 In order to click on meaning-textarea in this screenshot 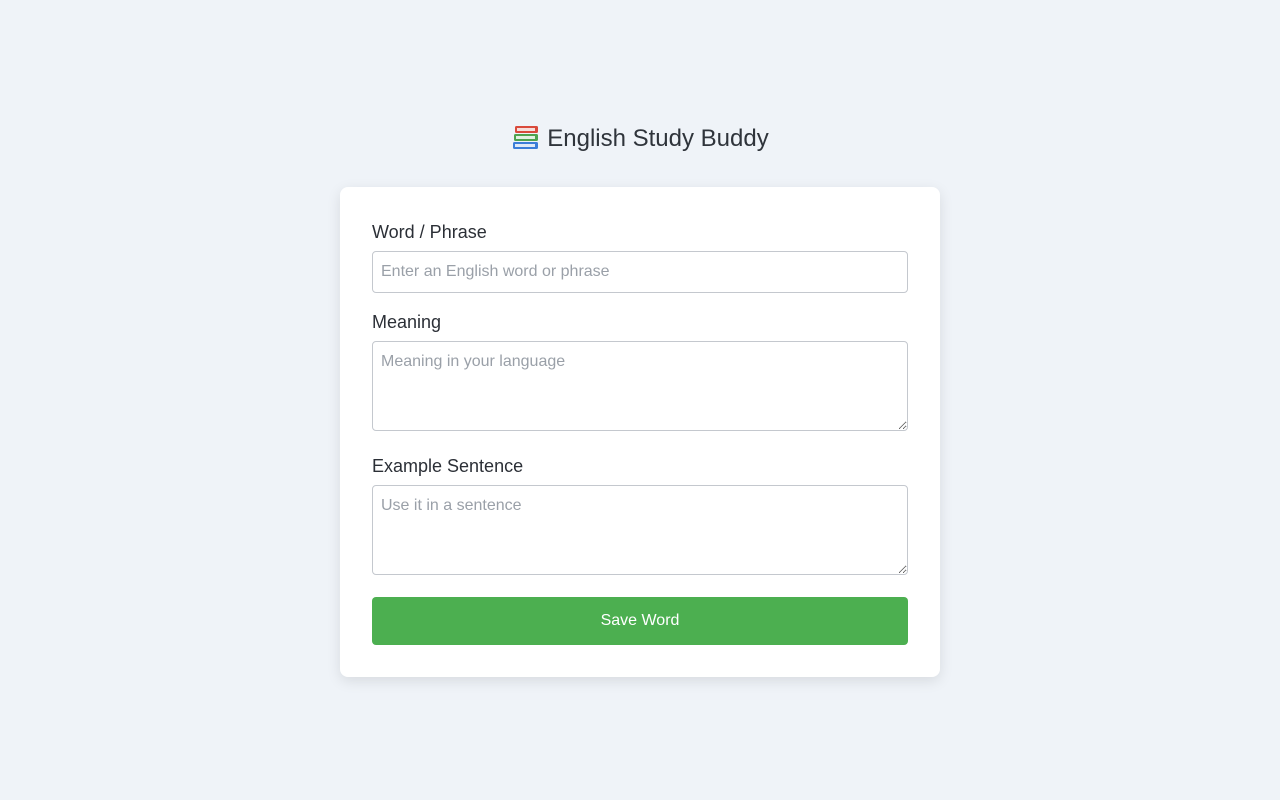, I will do `click(640, 386)`.